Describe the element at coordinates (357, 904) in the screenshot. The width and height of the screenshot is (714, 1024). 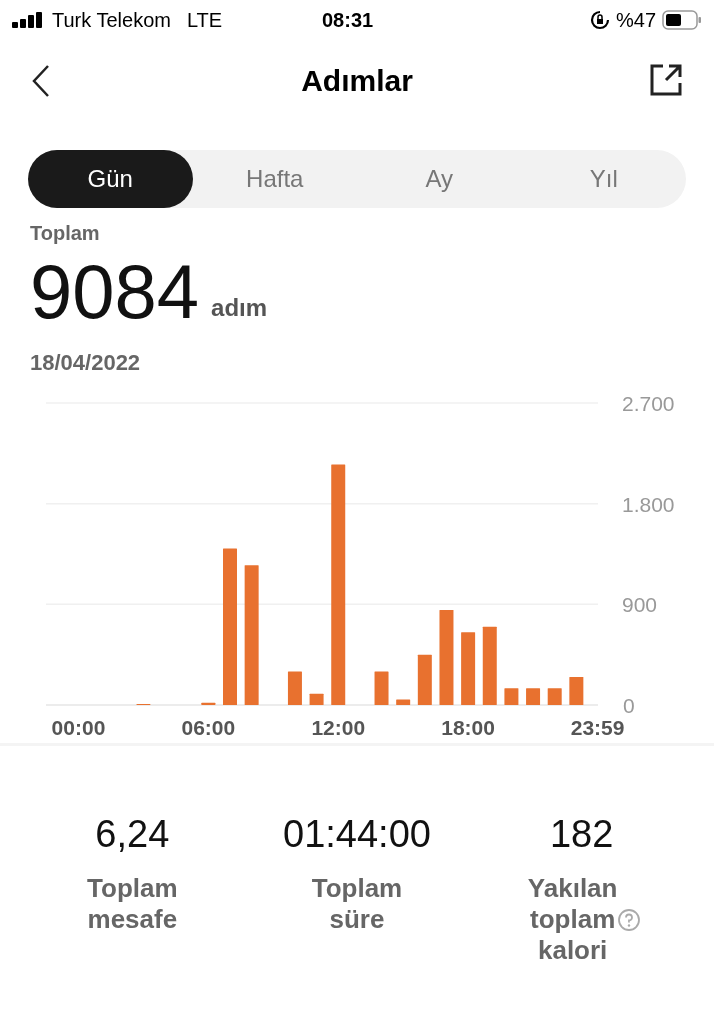
I see `stat-label: Toplam süre` at that location.